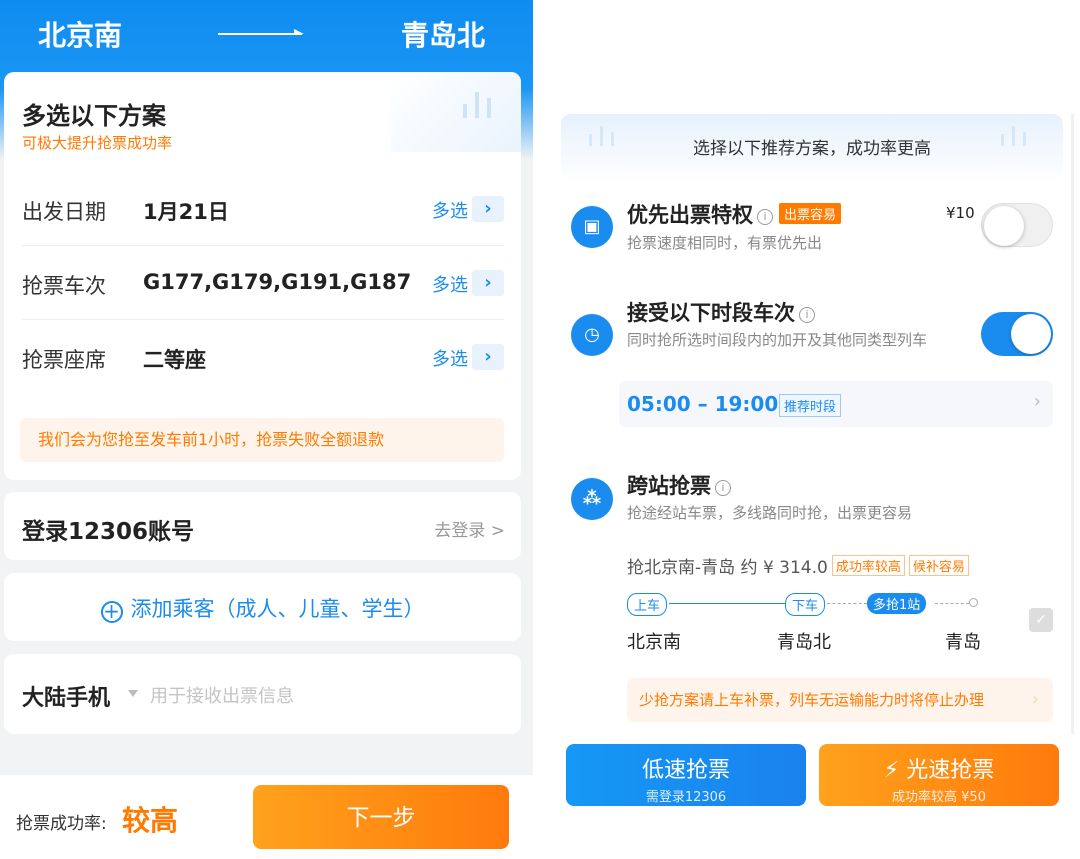 This screenshot has height=859, width=1080. What do you see at coordinates (592, 335) in the screenshot?
I see `clock-icon: ◷` at bounding box center [592, 335].